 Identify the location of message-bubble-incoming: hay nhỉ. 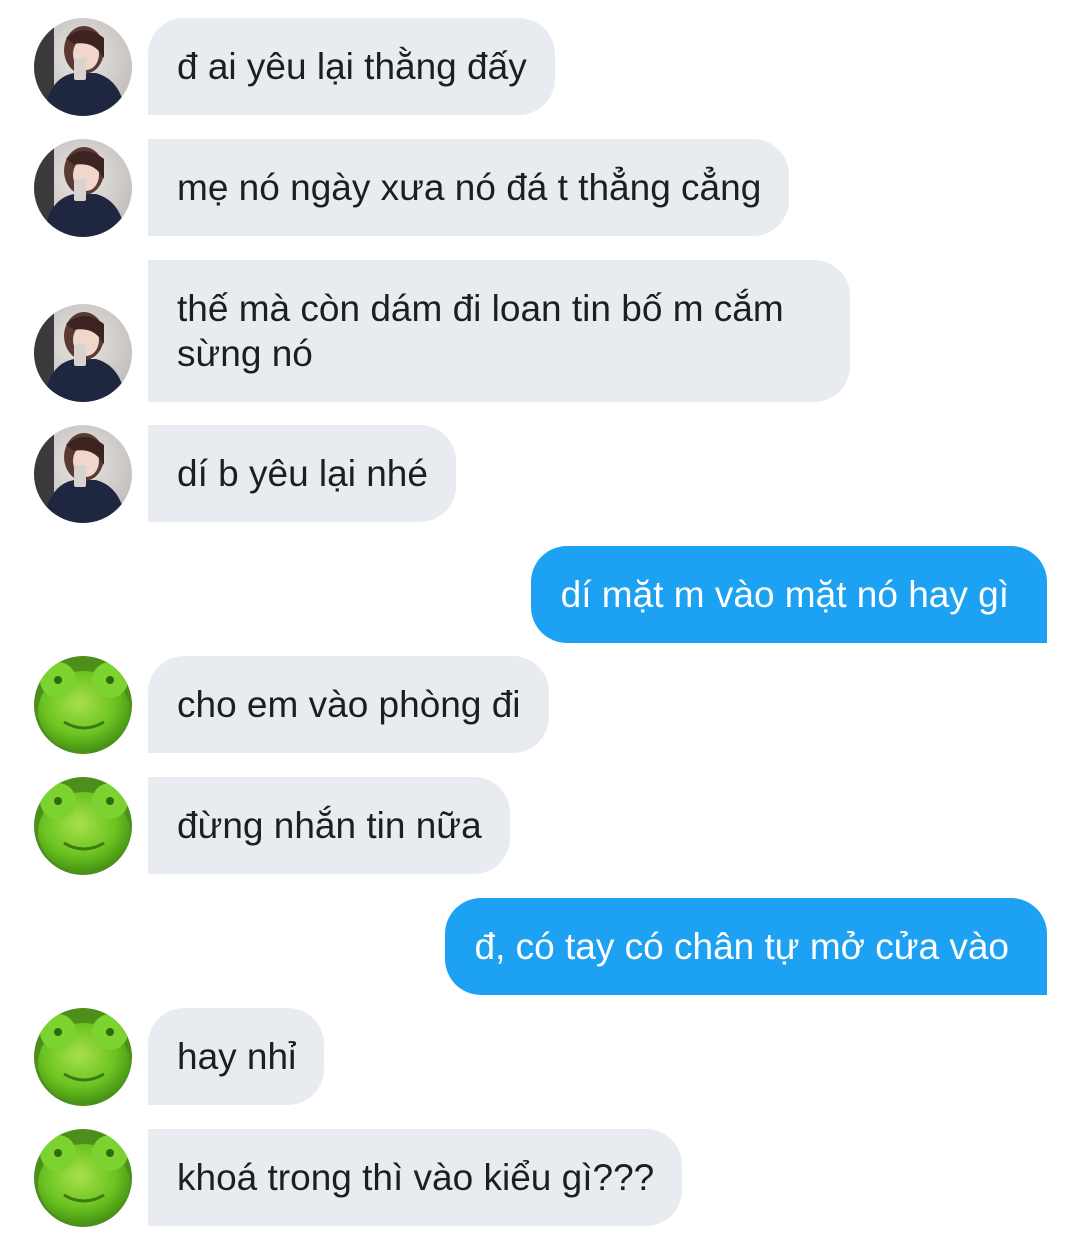
(236, 1056).